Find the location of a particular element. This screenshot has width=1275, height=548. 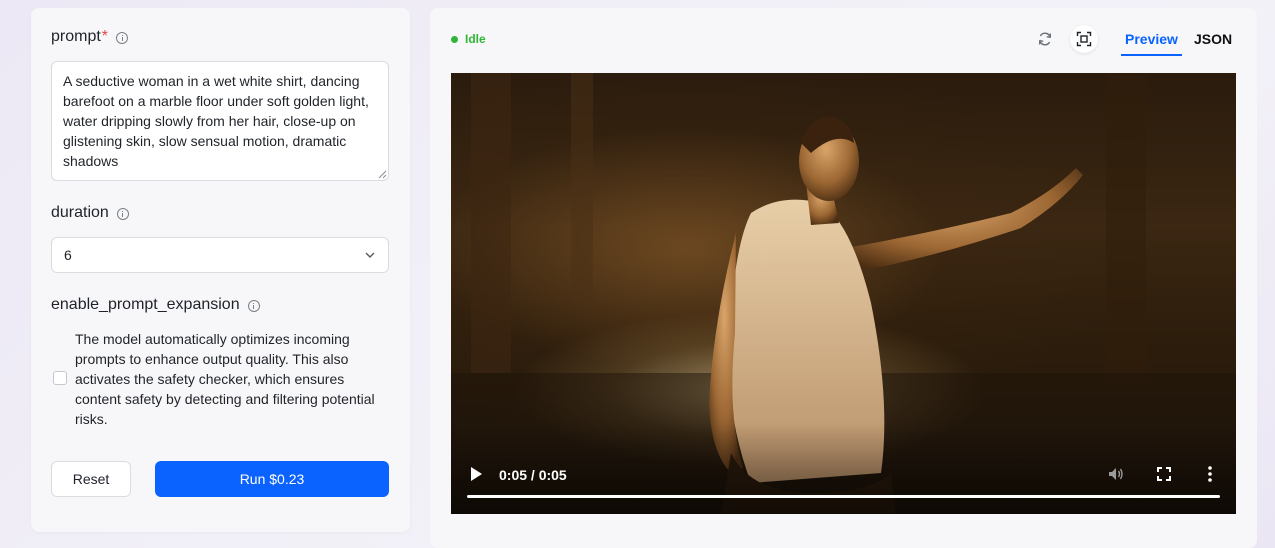

status-text: Idle is located at coordinates (475, 39).